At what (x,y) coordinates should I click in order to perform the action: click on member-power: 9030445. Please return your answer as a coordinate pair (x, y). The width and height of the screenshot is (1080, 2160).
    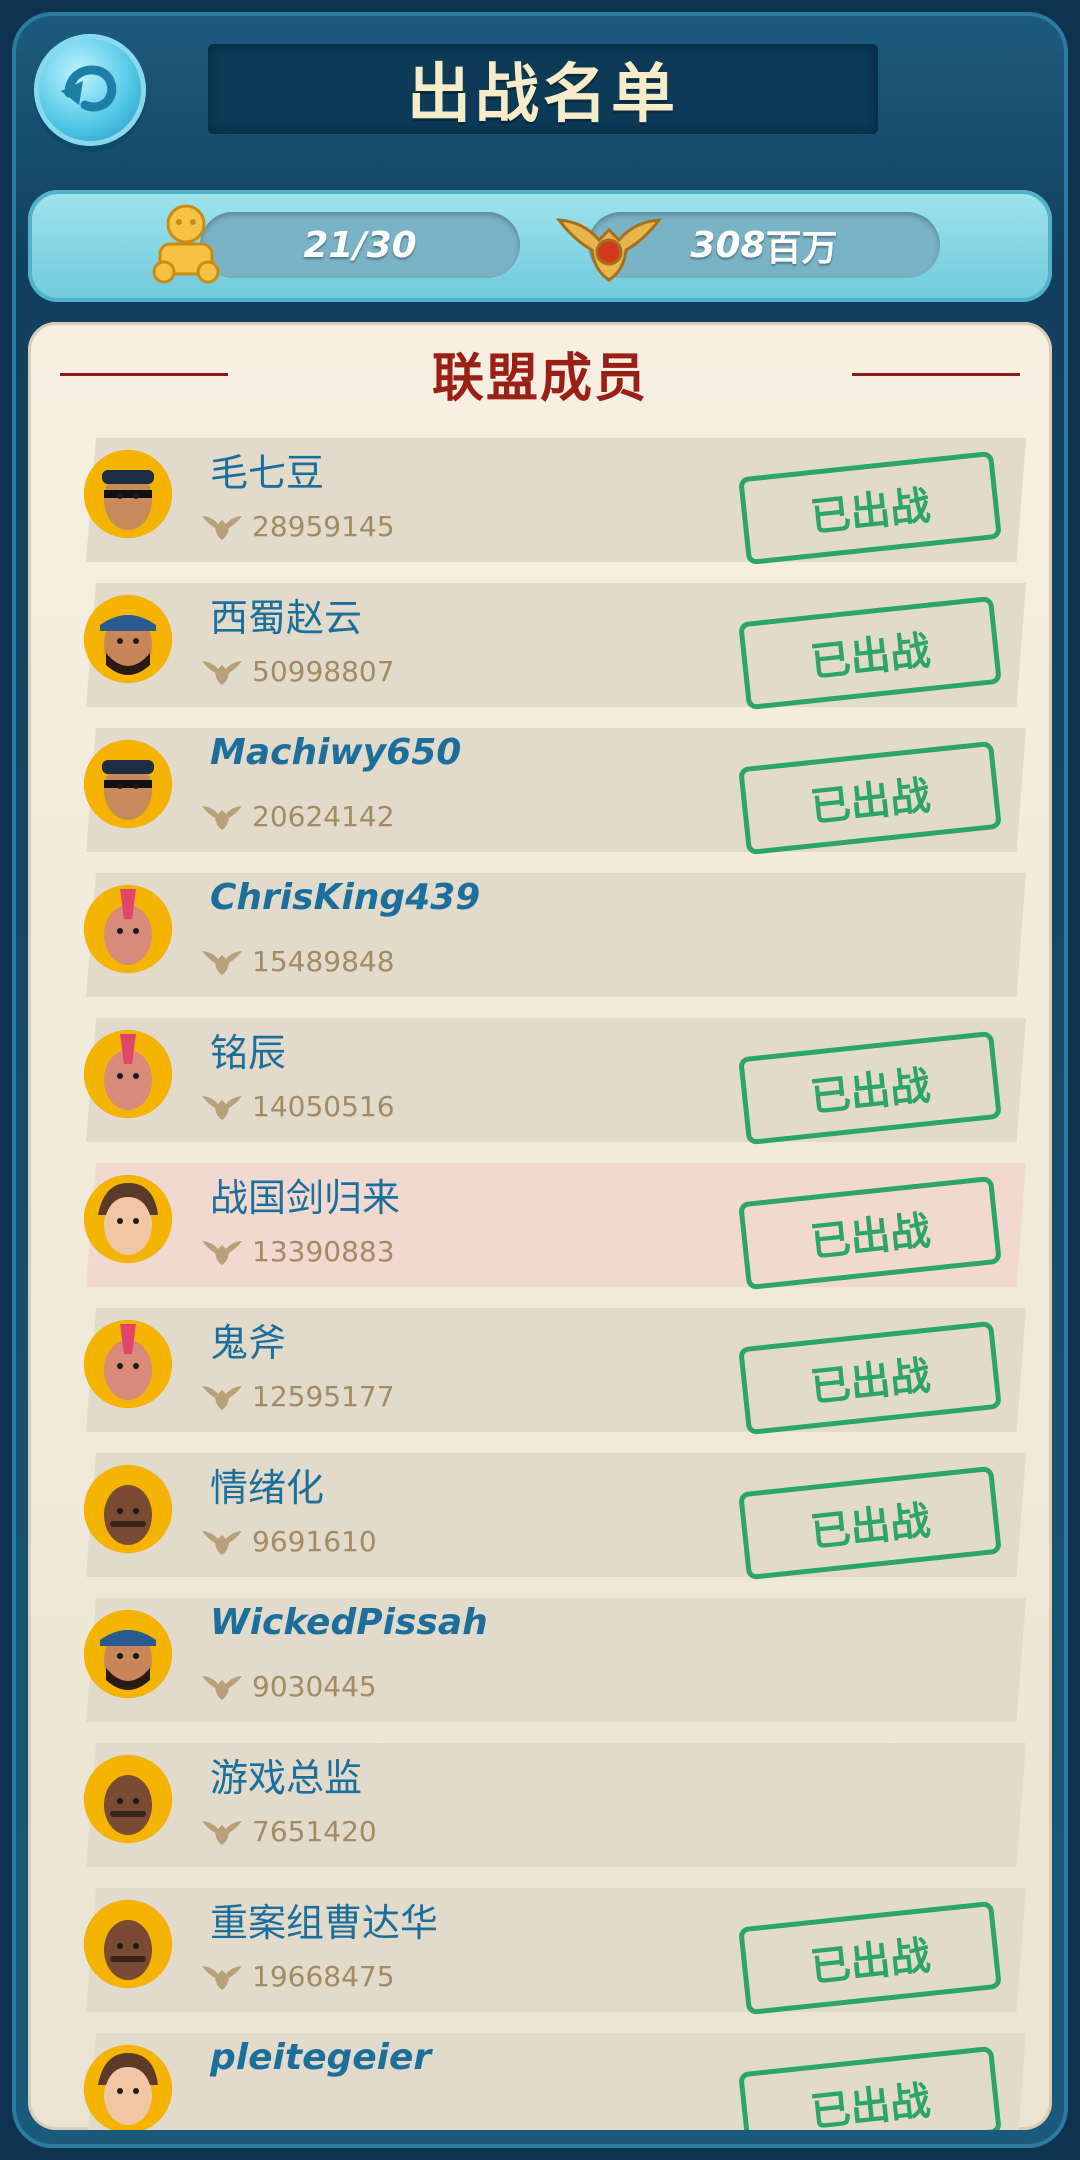
    Looking at the image, I should click on (287, 1686).